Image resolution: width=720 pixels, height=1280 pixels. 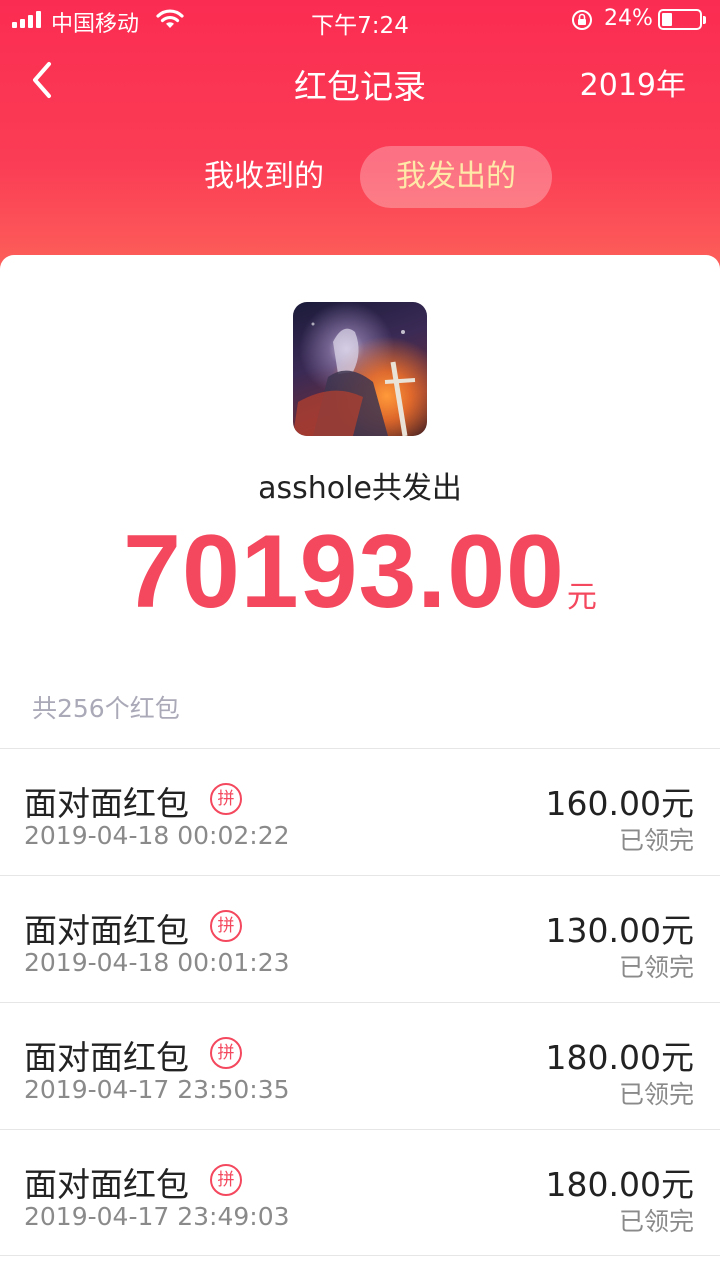 What do you see at coordinates (157, 962) in the screenshot?
I see `record-time: 2019-04-18 00:01:23` at bounding box center [157, 962].